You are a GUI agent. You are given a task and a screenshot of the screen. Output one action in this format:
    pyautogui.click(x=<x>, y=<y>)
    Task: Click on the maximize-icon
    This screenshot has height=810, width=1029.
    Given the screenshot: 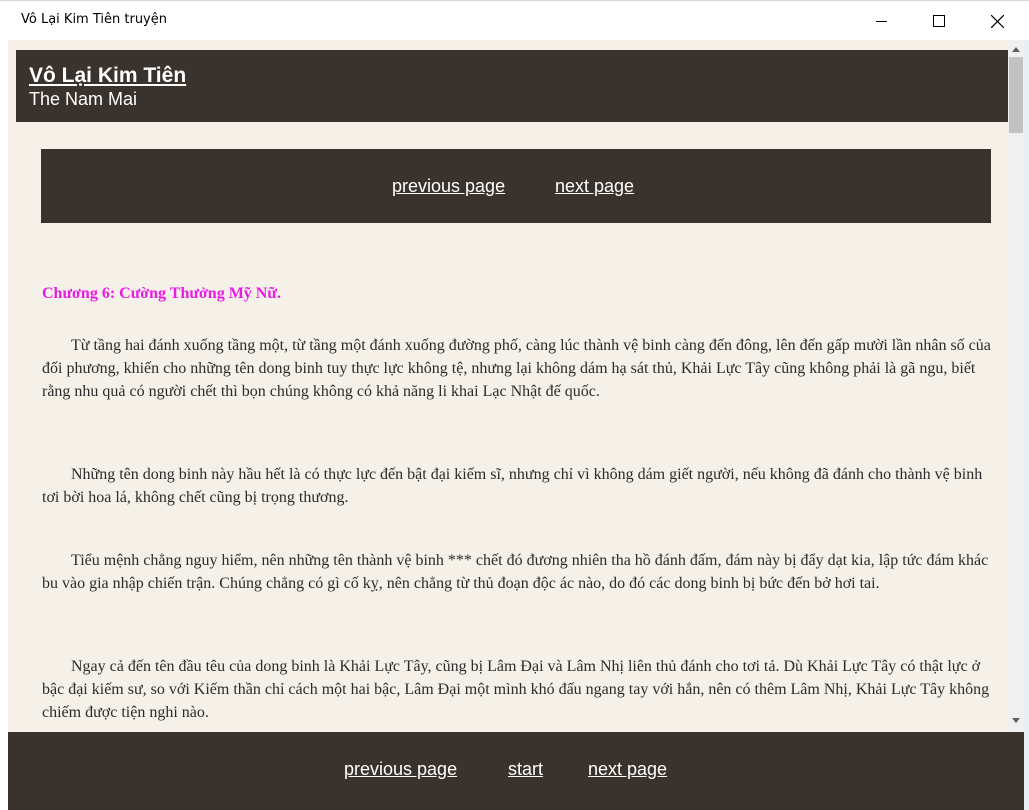 What is the action you would take?
    pyautogui.click(x=939, y=21)
    